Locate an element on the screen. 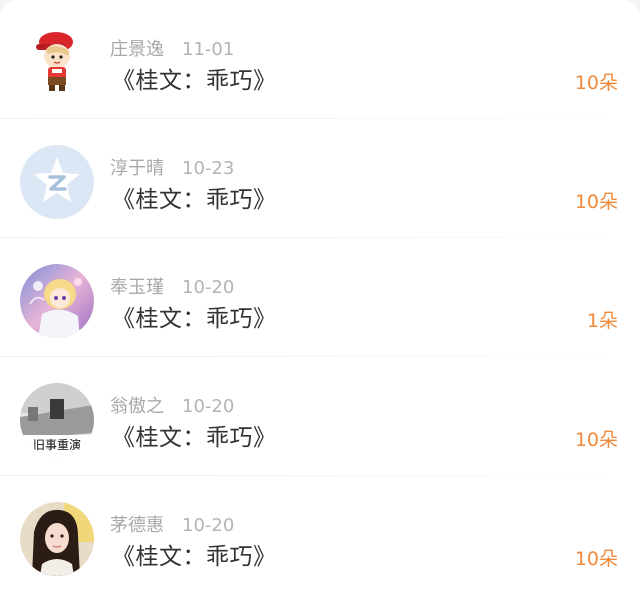 This screenshot has height=595, width=640. grayscale-photo-avatar-icon: 旧事重演 is located at coordinates (57, 420).